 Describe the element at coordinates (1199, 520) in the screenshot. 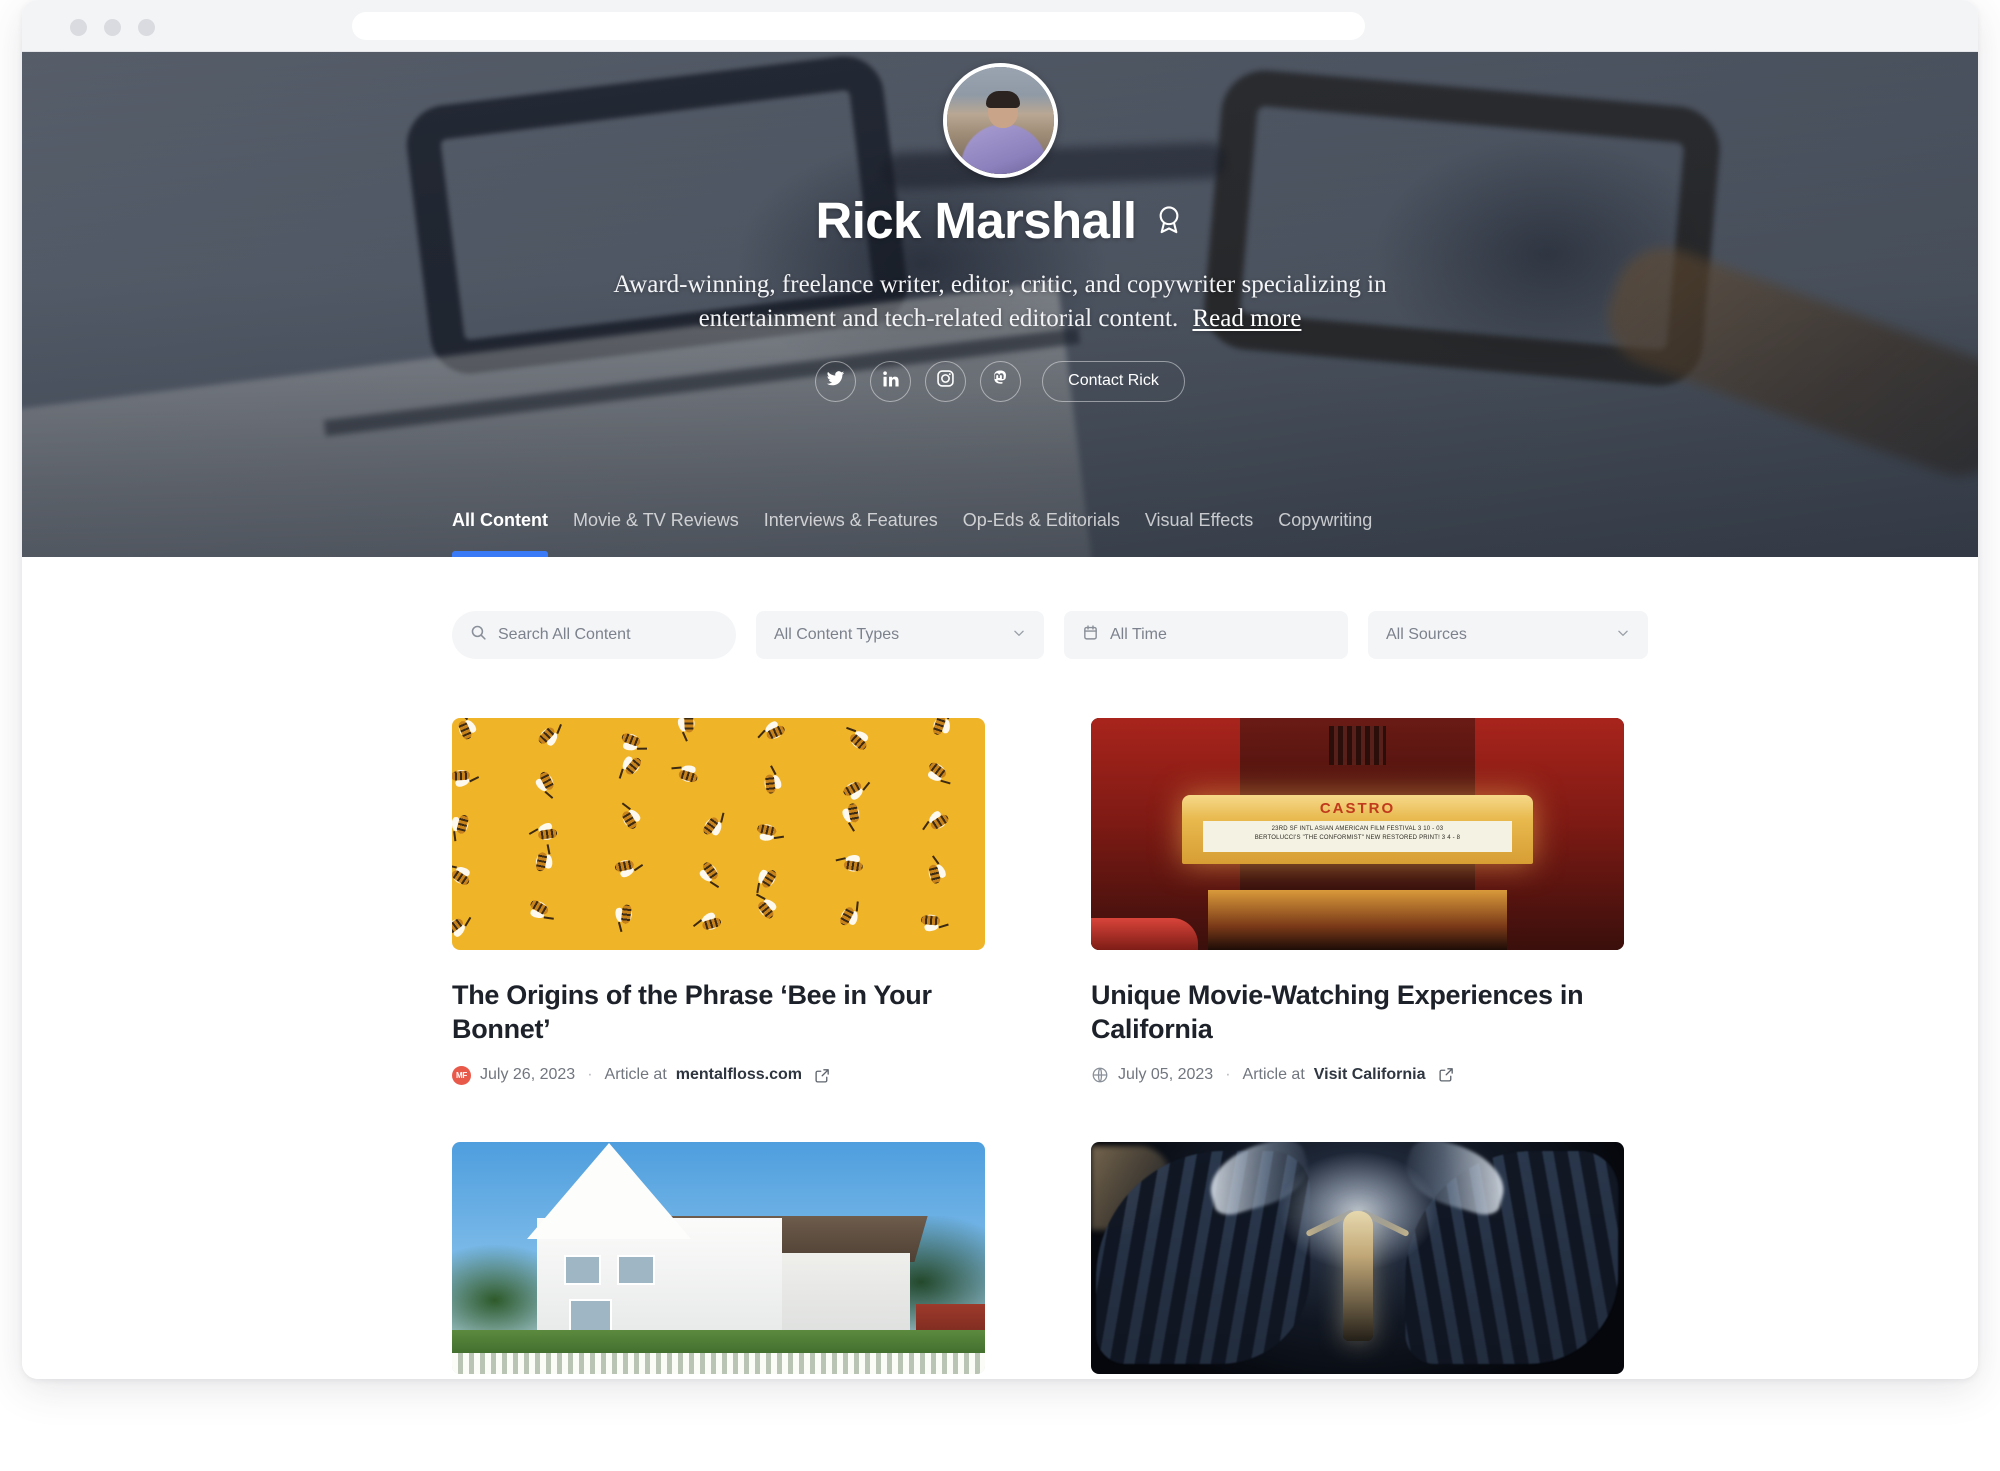

I see `tab-label: Visual Effects` at that location.